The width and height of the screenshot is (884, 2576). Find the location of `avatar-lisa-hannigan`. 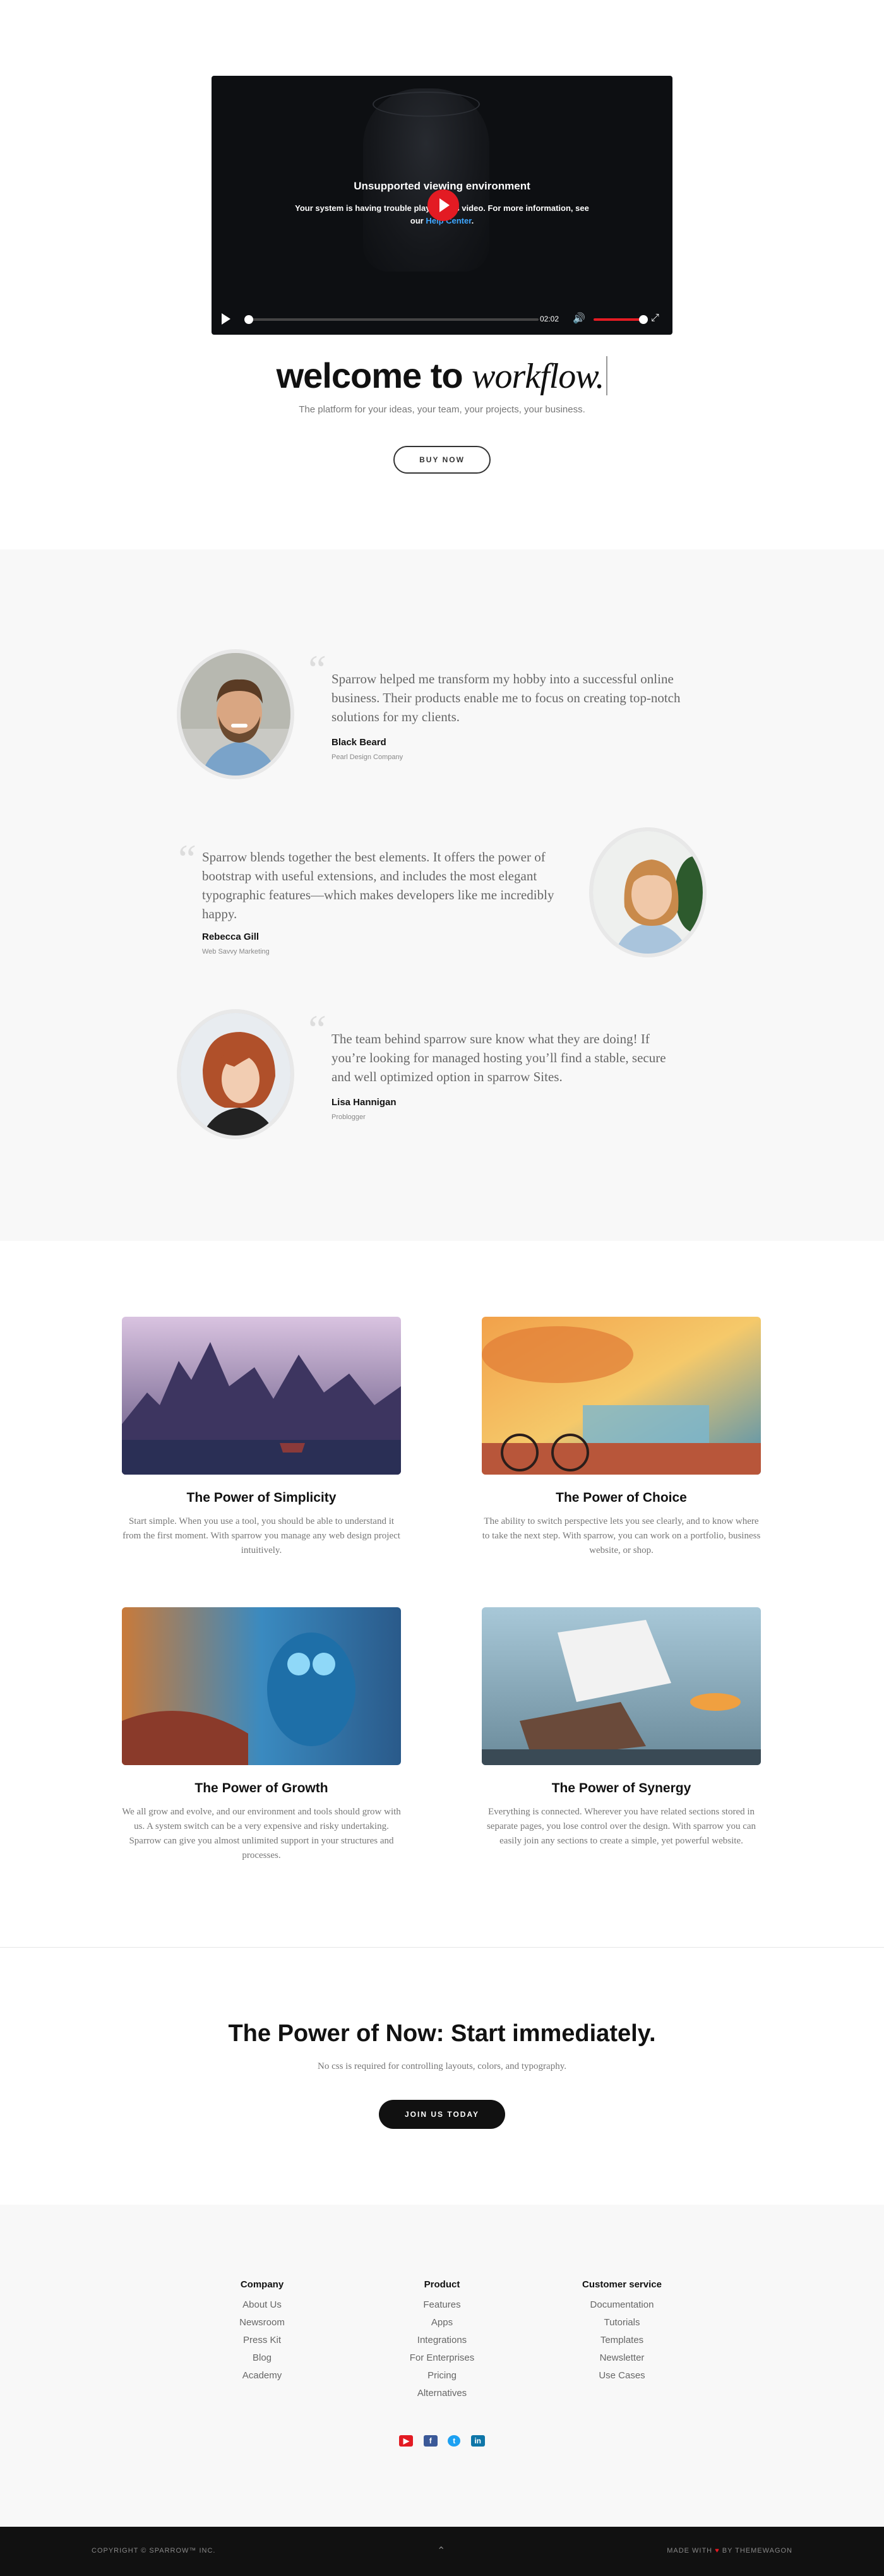

avatar-lisa-hannigan is located at coordinates (235, 1074).